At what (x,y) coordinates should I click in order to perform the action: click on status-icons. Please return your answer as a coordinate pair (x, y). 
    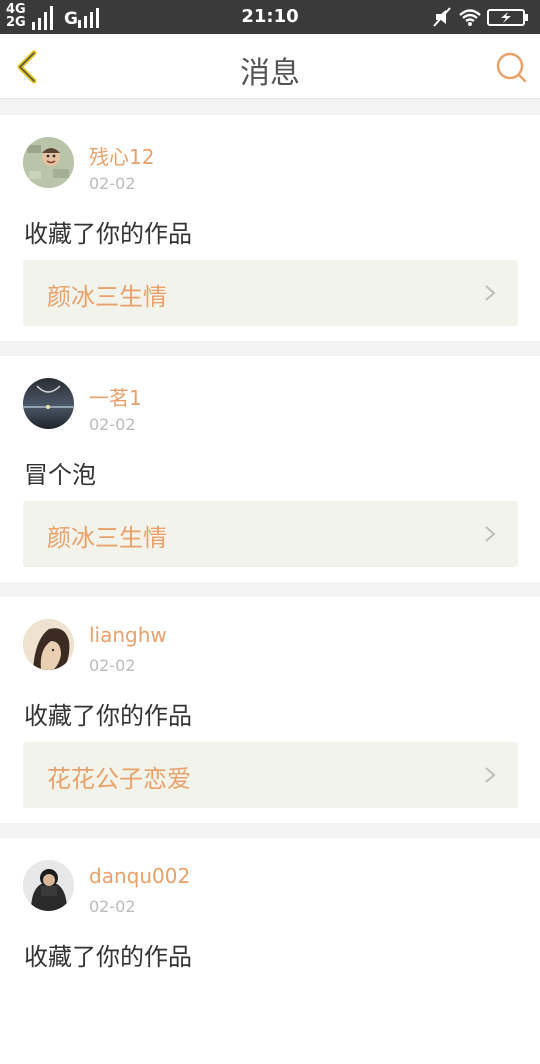
    Looking at the image, I should click on (482, 17).